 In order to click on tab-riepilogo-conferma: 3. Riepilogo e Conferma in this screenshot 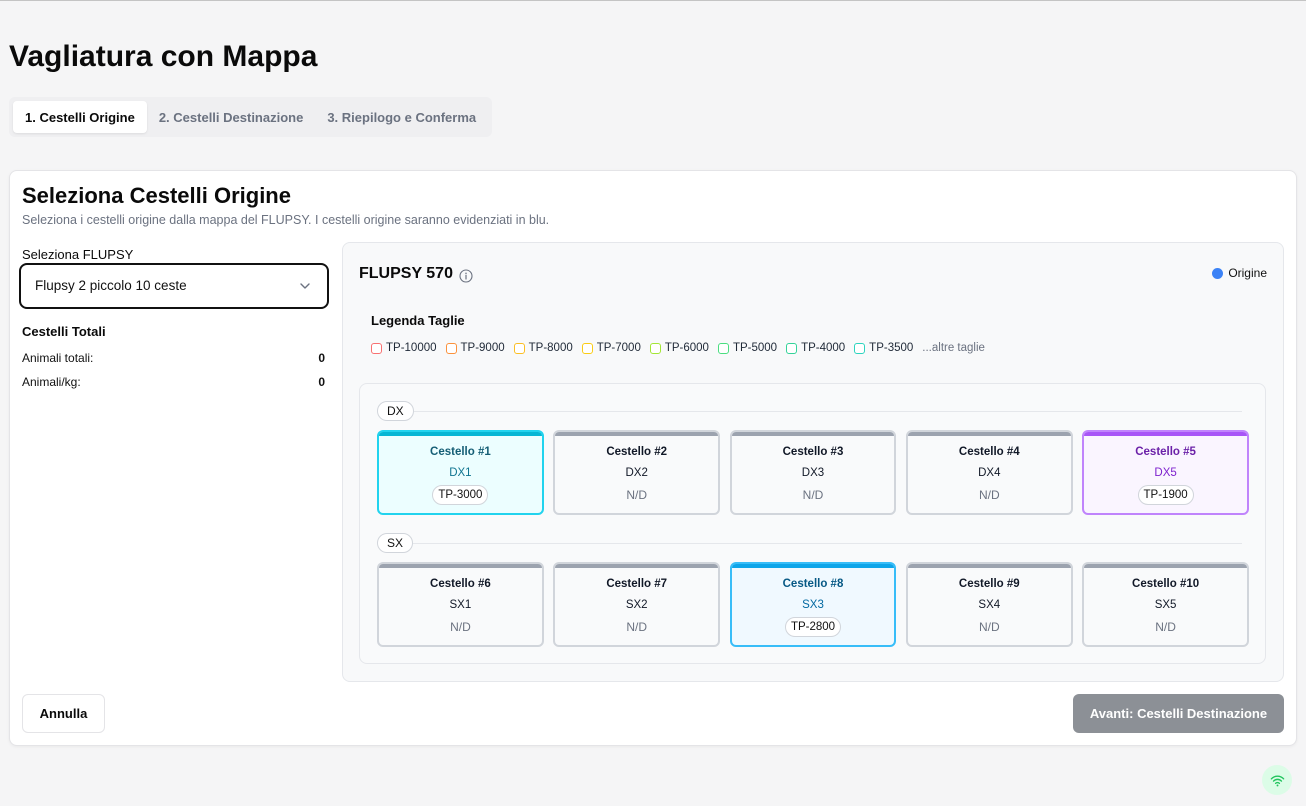, I will do `click(401, 117)`.